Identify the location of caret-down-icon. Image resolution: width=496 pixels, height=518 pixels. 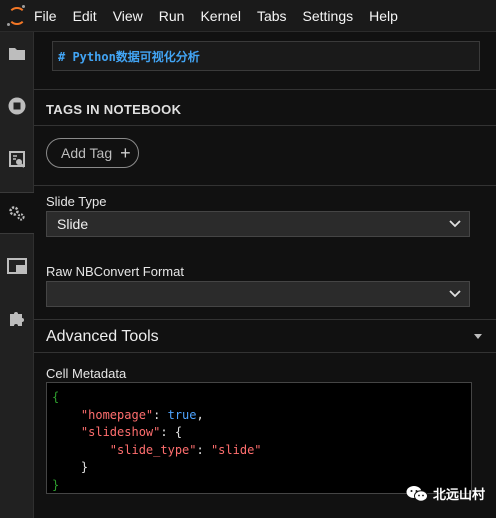
(478, 336).